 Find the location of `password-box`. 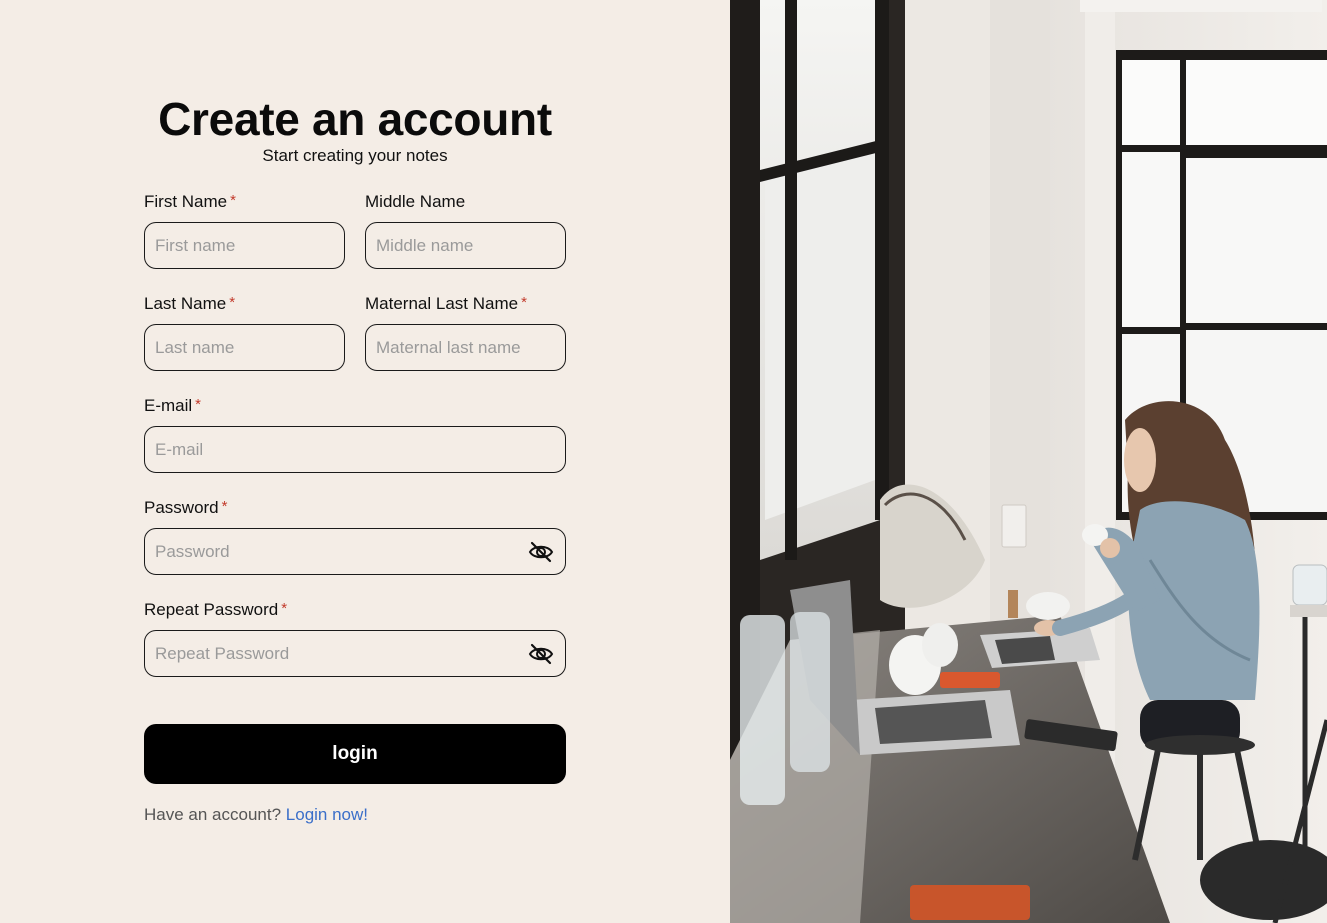

password-box is located at coordinates (355, 551).